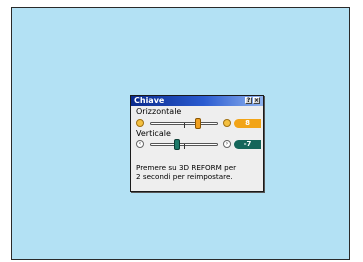 The height and width of the screenshot is (262, 363). I want to click on horizontal-slider-row: 8, so click(198, 123).